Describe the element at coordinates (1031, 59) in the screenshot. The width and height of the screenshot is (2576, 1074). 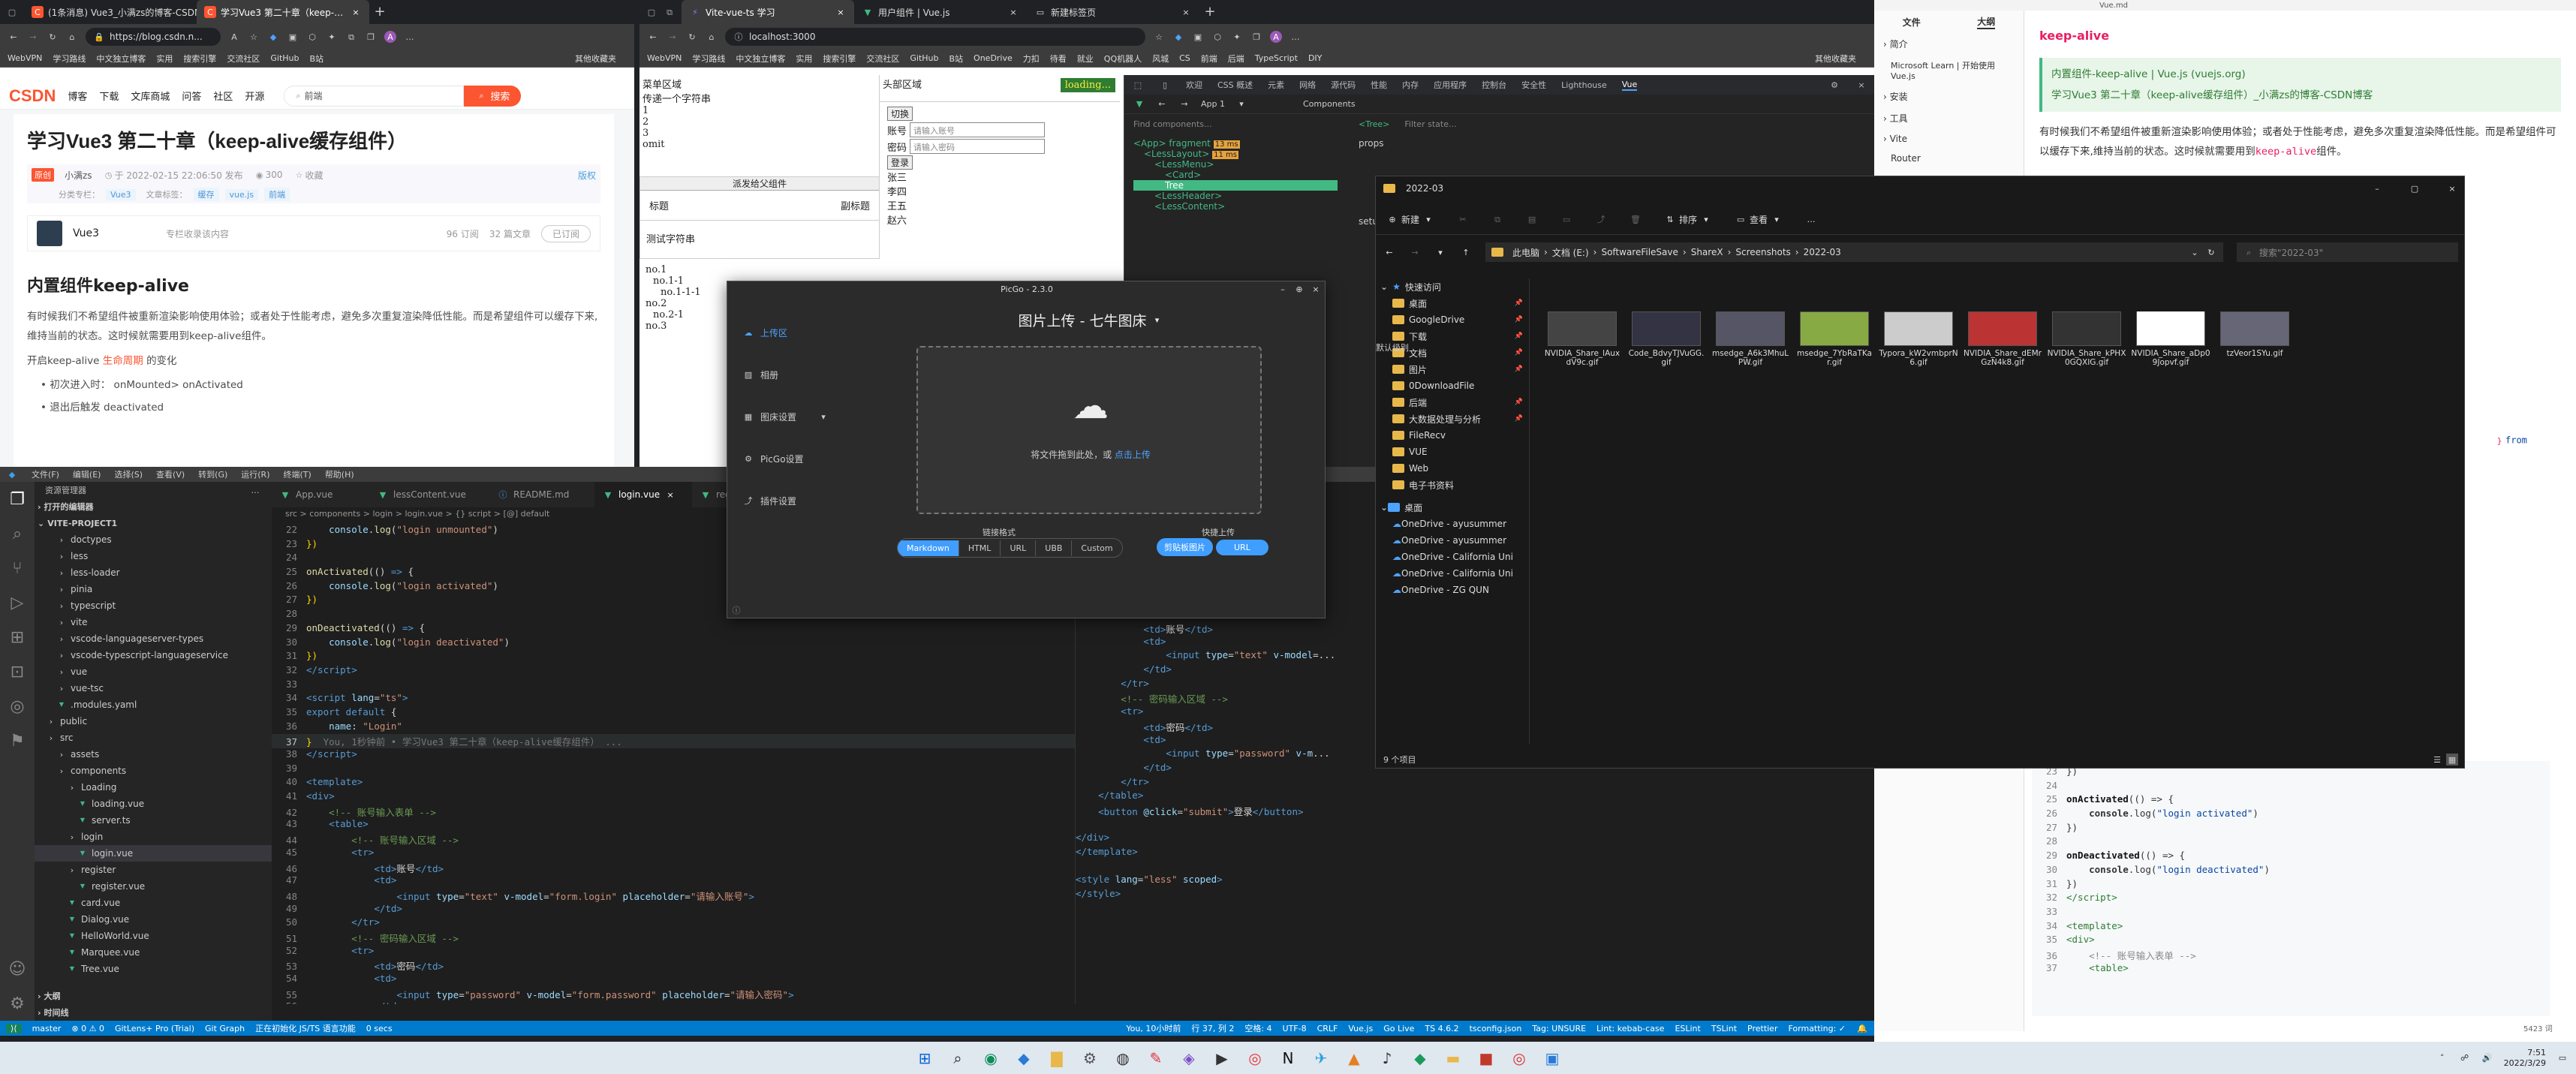
I see `bookmark-item: 力扣` at that location.